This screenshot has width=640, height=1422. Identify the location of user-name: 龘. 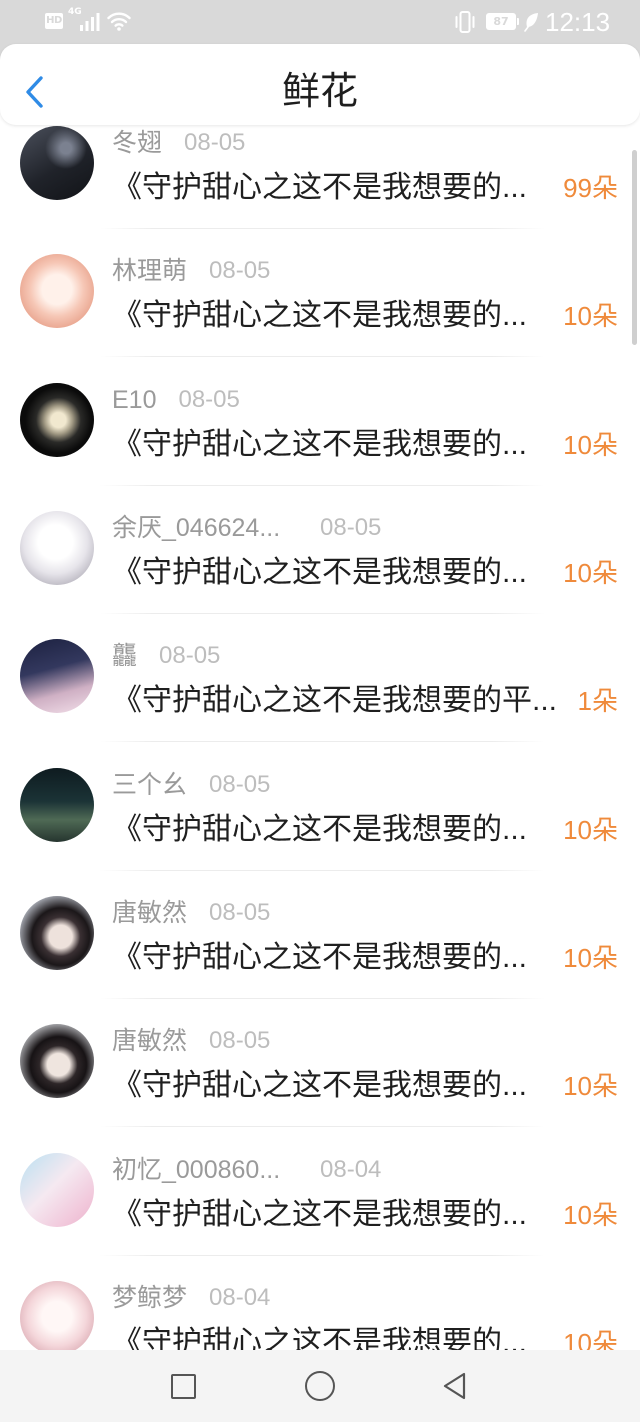
(125, 656).